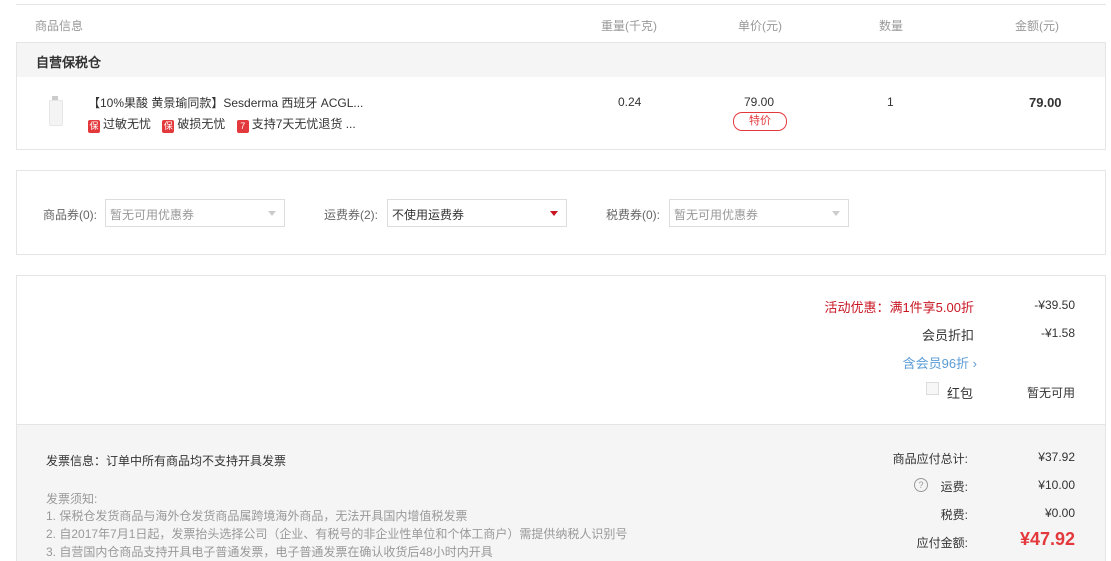 The height and width of the screenshot is (561, 1111). What do you see at coordinates (1050, 393) in the screenshot?
I see `red-packet-value: 暂无可用` at bounding box center [1050, 393].